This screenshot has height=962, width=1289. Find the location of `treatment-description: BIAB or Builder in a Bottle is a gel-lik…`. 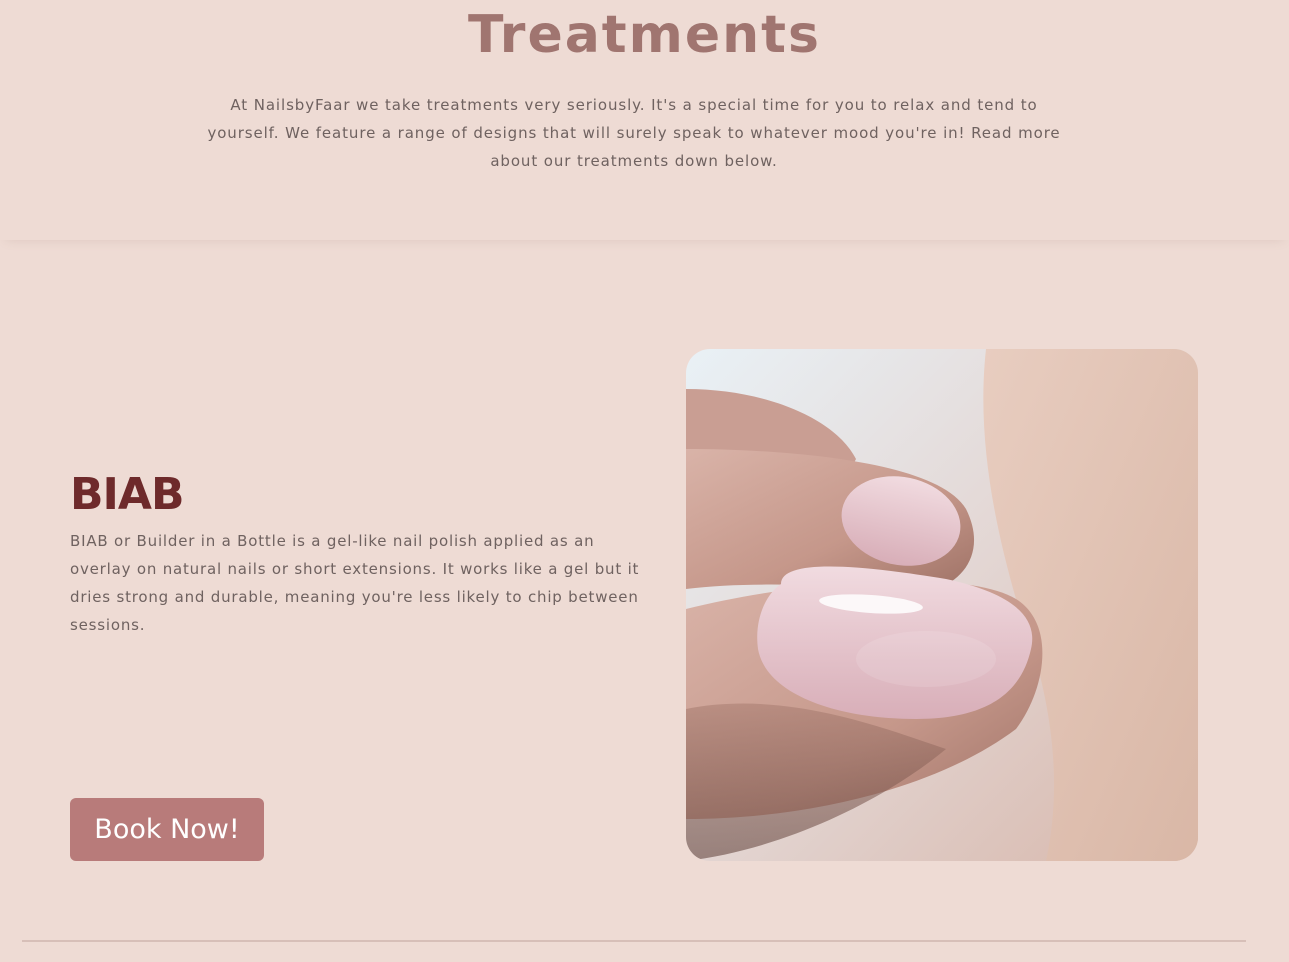

treatment-description: BIAB or Builder in a Bottle is a gel-lik… is located at coordinates (355, 583).